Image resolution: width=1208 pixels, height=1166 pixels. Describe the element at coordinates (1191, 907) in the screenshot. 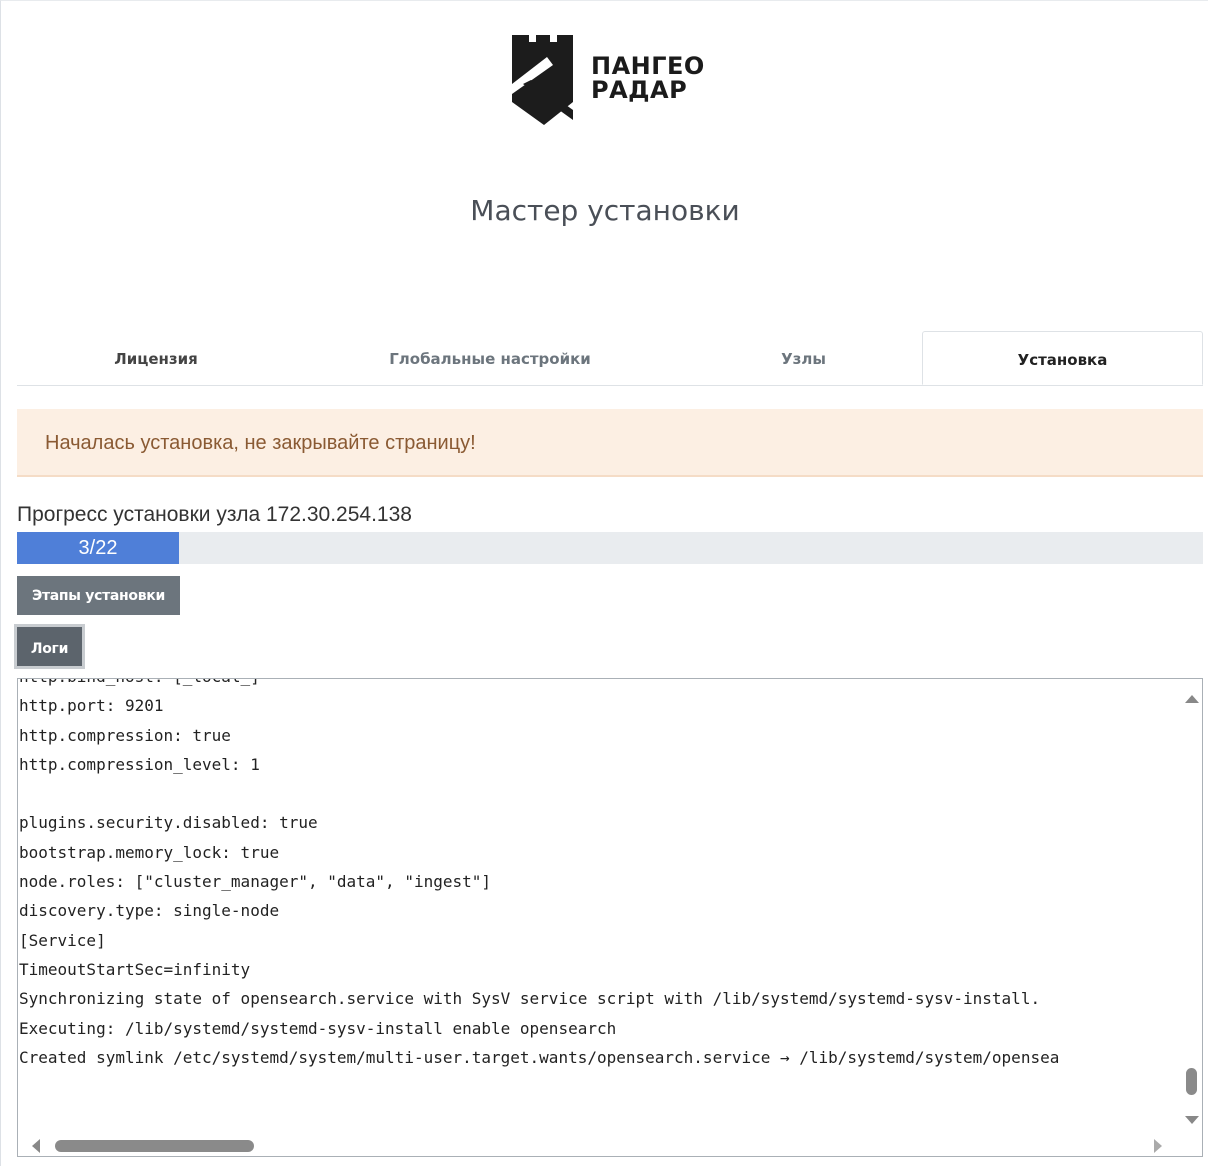

I see `vertical-scrollbar` at that location.